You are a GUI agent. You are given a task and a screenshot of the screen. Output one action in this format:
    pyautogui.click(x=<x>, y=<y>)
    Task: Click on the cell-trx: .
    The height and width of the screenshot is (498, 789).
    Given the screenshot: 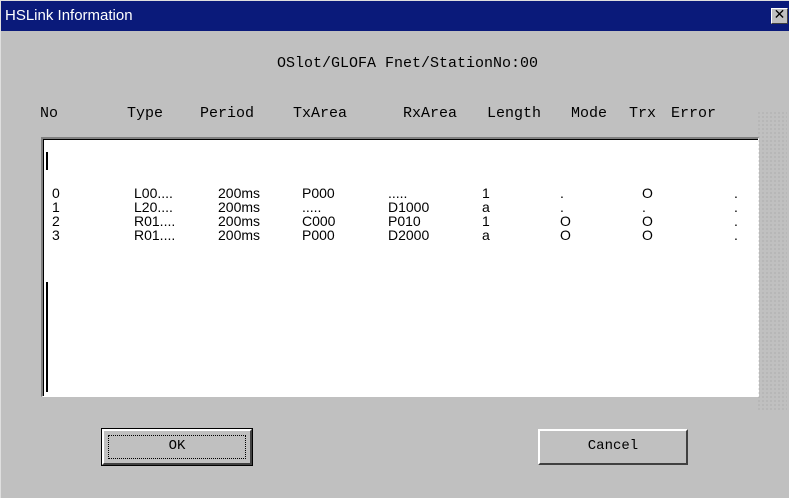 What is the action you would take?
    pyautogui.click(x=644, y=207)
    